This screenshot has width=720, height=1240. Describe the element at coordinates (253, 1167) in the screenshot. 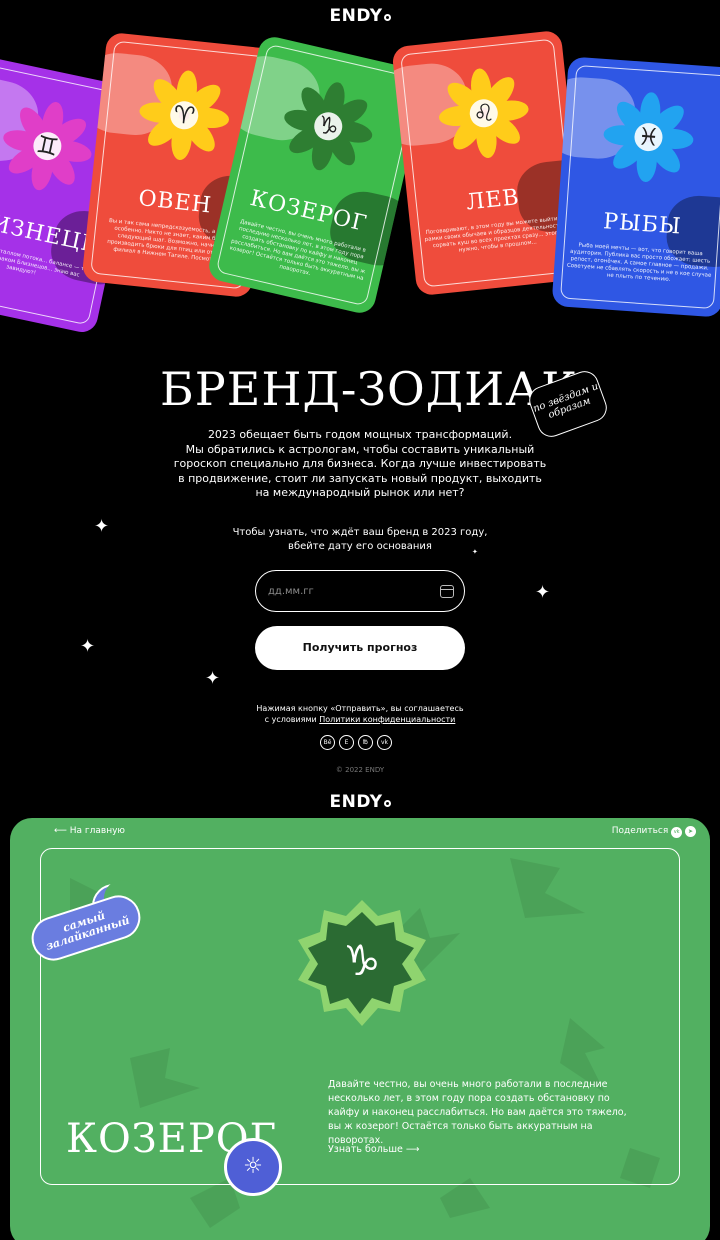

I see `sun-icon: ☼` at that location.